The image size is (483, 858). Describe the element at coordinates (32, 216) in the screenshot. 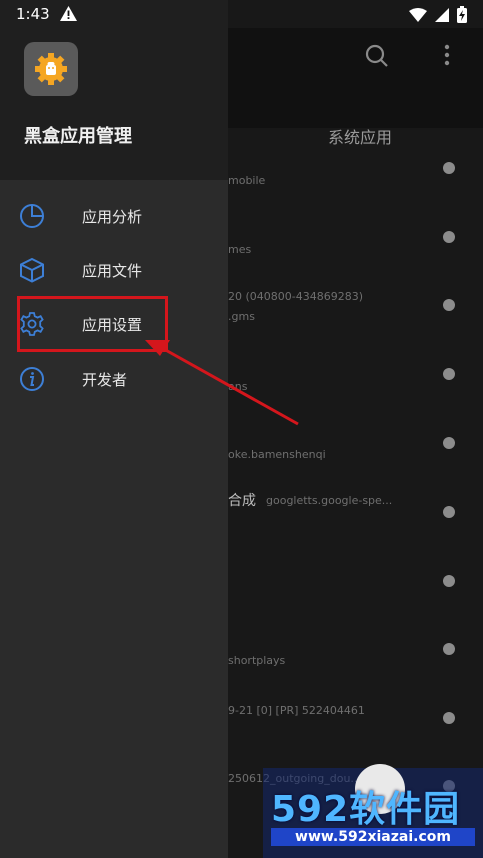

I see `pie-chart-icon` at that location.